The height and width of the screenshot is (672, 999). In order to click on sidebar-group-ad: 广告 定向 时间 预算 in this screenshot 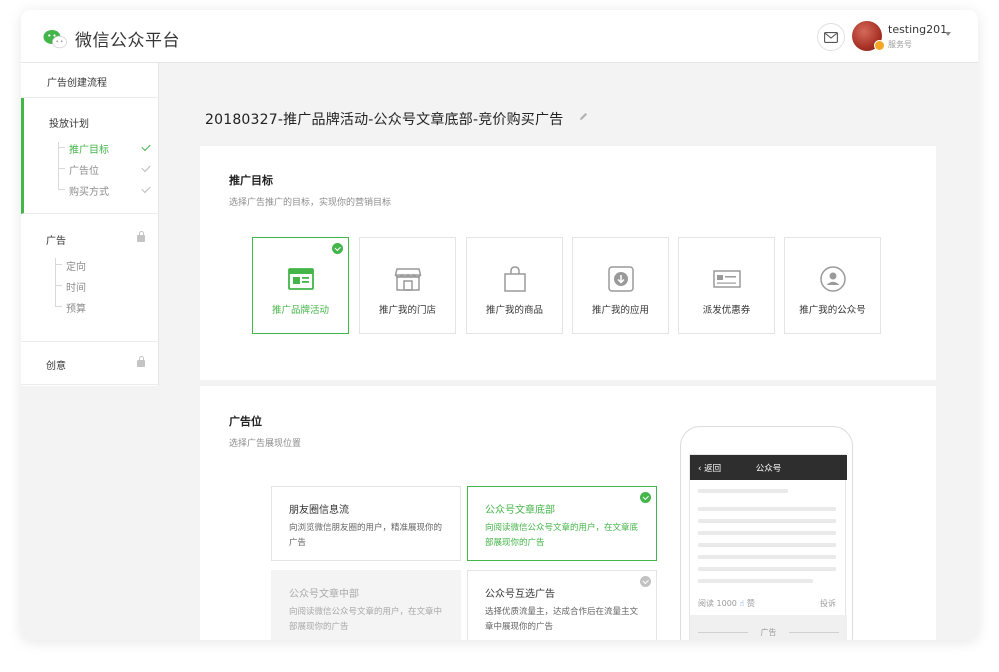, I will do `click(89, 278)`.